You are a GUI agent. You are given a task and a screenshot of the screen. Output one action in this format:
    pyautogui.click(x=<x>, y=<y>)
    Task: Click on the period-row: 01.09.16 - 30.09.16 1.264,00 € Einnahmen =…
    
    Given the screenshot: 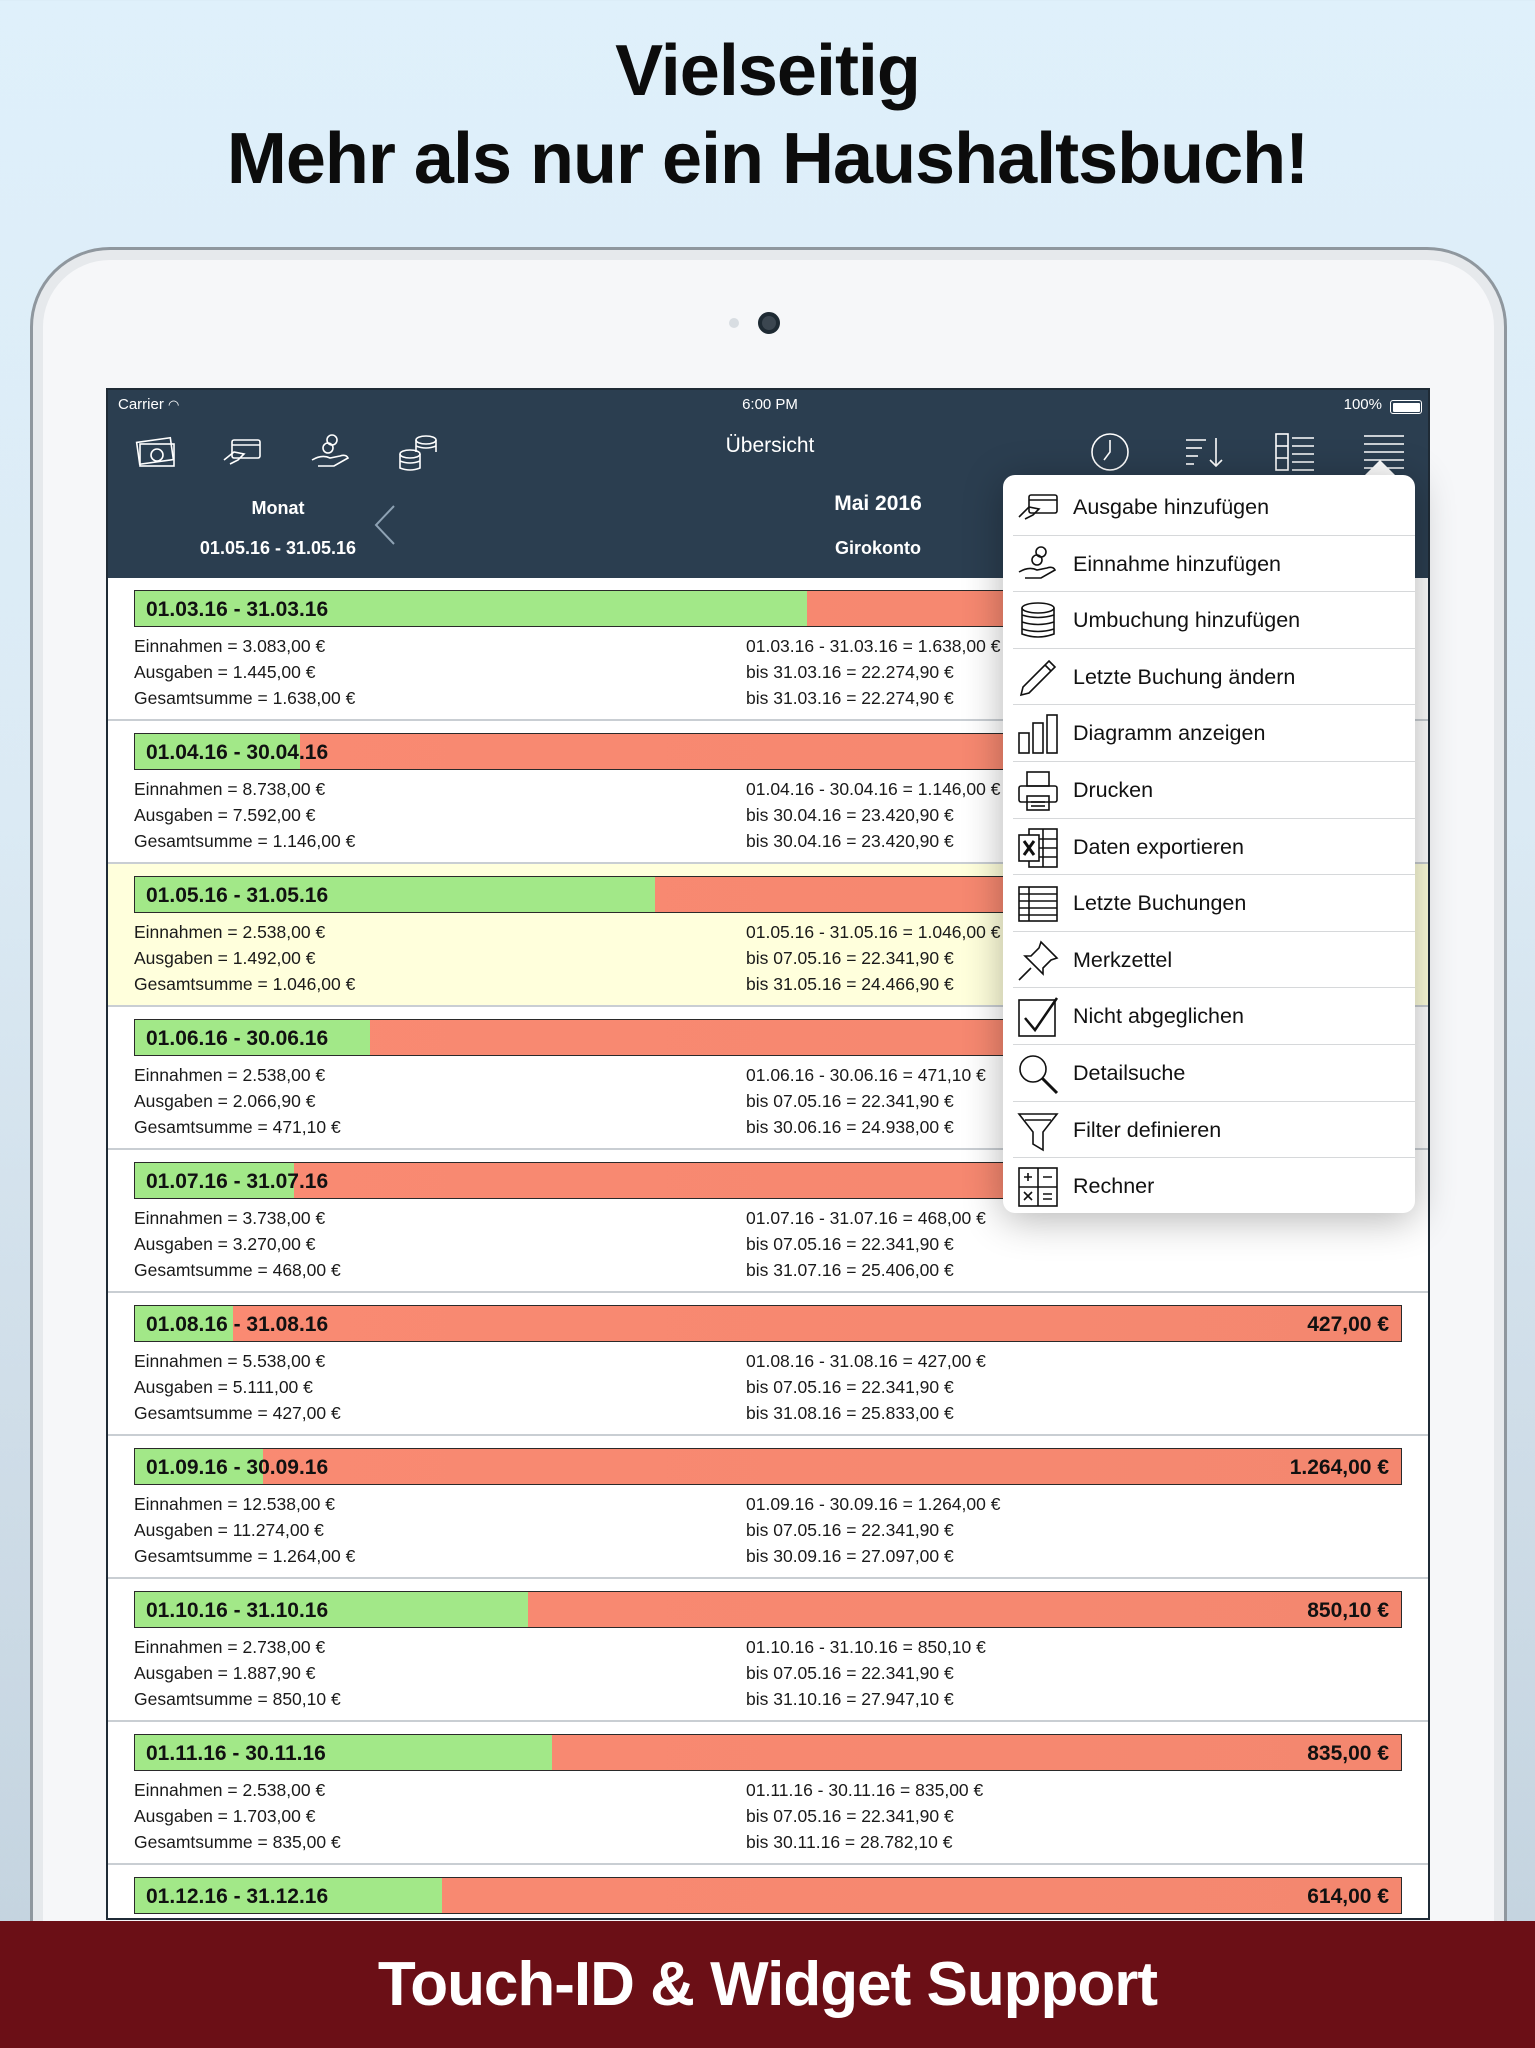 What is the action you would take?
    pyautogui.click(x=768, y=1507)
    